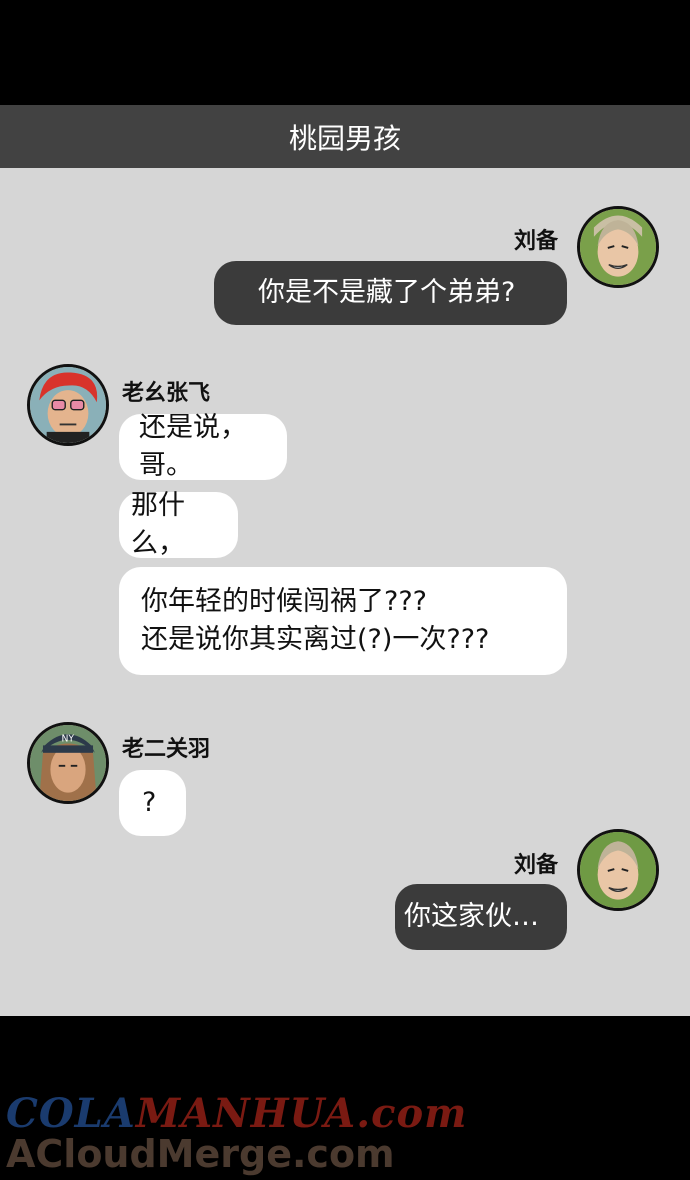 The width and height of the screenshot is (690, 1180). I want to click on message-text: 还是说，哥。, so click(193, 446).